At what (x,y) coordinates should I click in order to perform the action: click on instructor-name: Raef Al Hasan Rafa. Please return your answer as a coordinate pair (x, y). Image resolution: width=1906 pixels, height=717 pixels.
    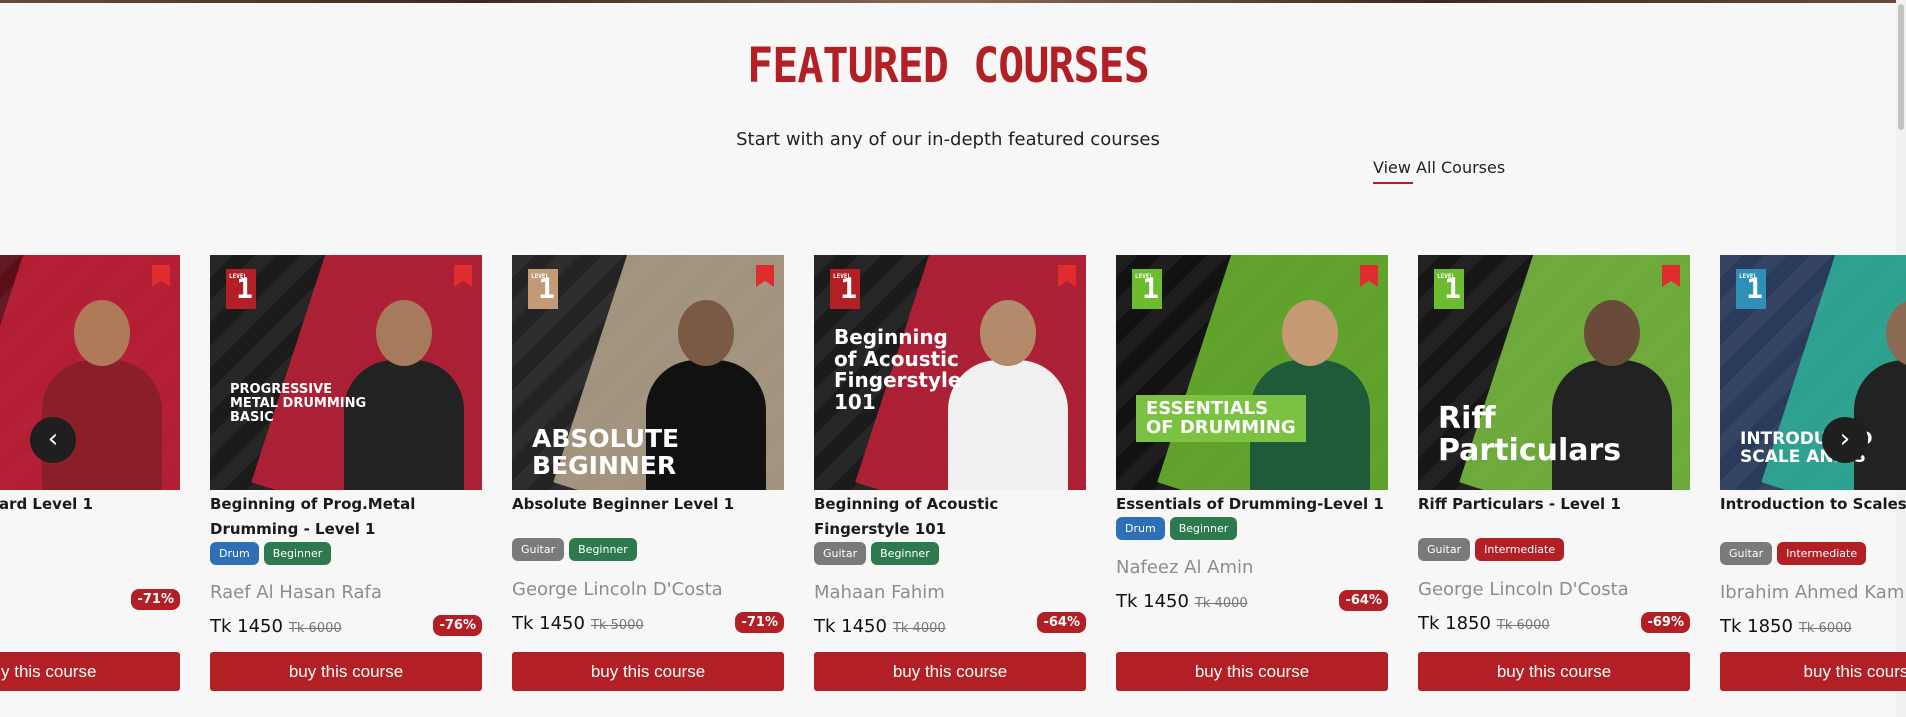
    Looking at the image, I should click on (296, 592).